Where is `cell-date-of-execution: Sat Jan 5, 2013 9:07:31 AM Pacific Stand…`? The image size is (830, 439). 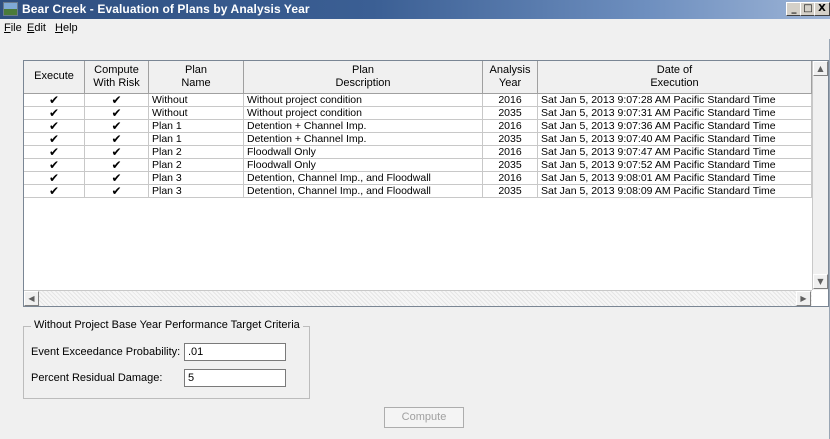
cell-date-of-execution: Sat Jan 5, 2013 9:07:31 AM Pacific Stand… is located at coordinates (675, 113).